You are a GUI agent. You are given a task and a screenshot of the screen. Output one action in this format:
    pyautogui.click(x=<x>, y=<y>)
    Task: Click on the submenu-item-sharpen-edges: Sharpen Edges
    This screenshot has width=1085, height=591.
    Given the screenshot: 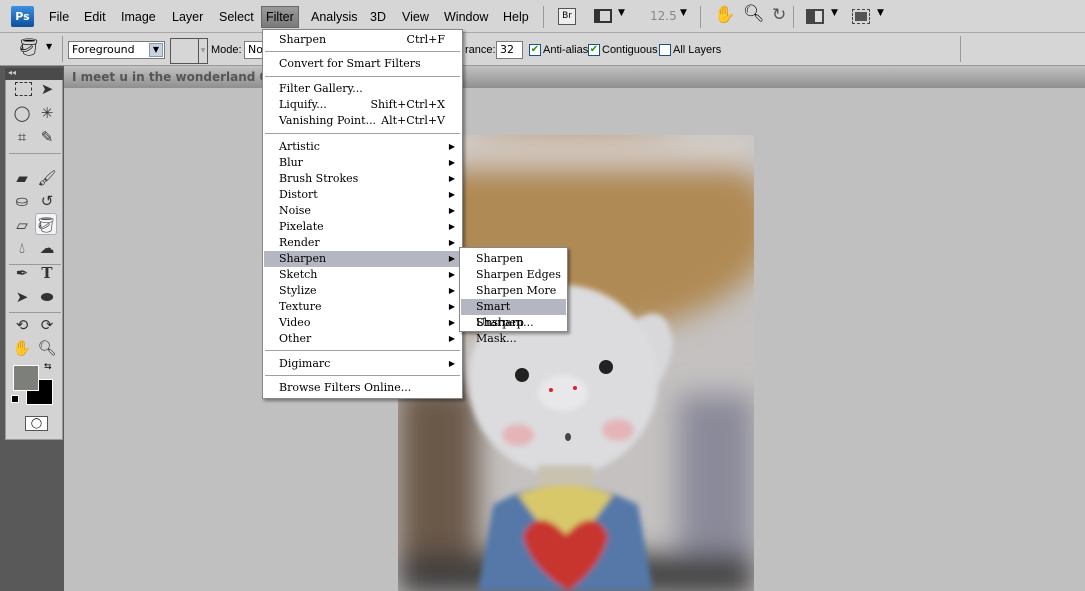 What is the action you would take?
    pyautogui.click(x=513, y=275)
    